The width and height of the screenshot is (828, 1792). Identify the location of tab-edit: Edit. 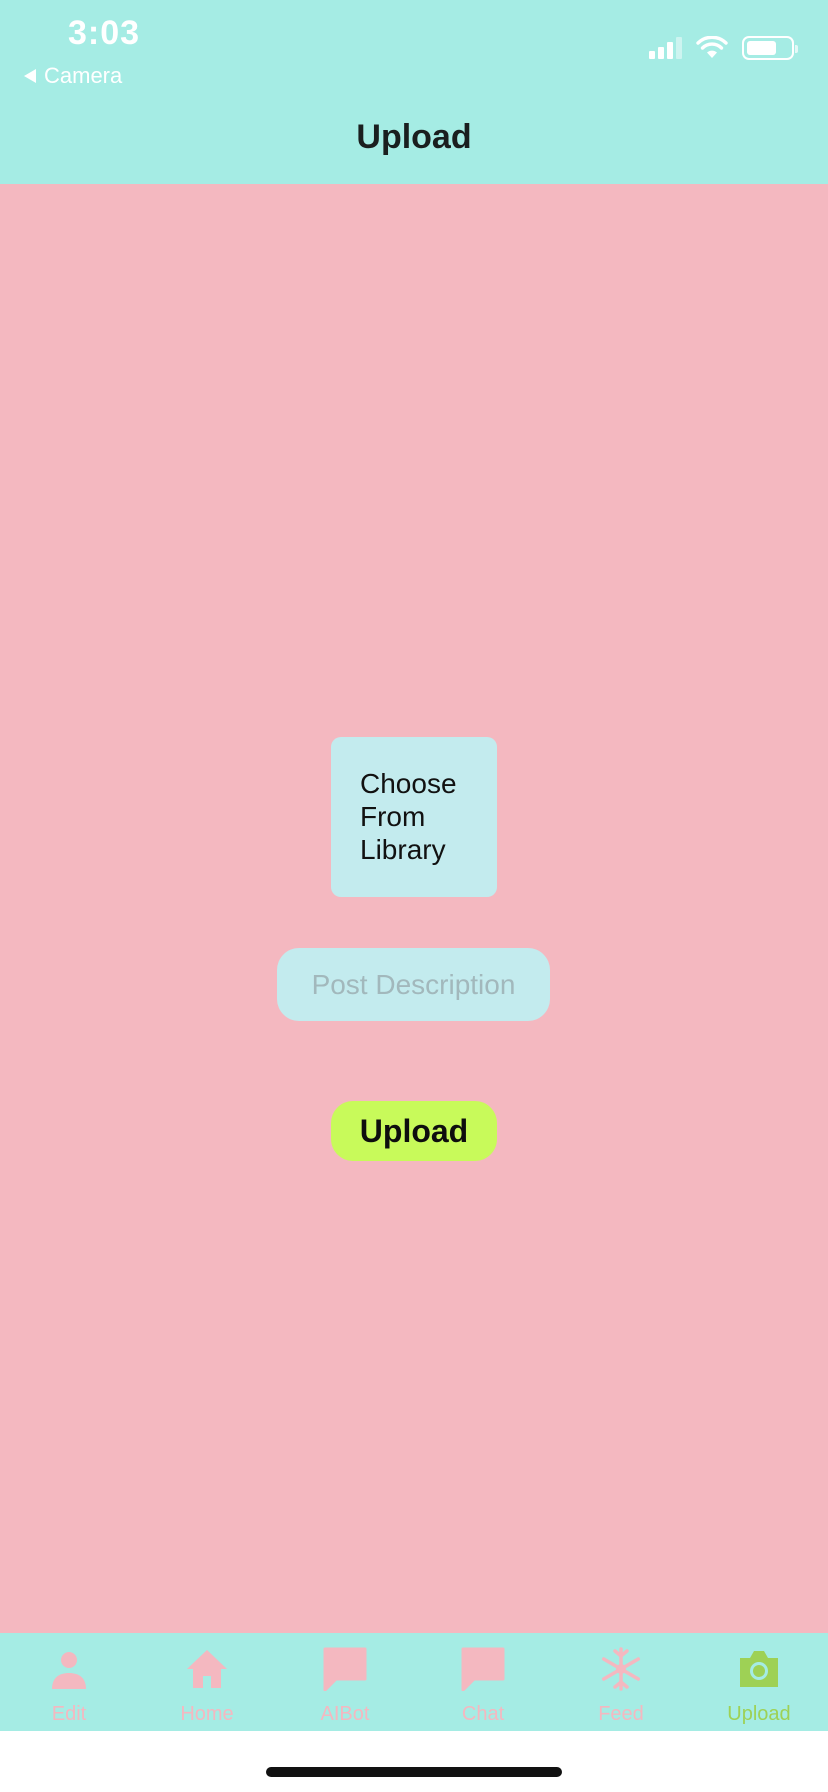
(69, 1682).